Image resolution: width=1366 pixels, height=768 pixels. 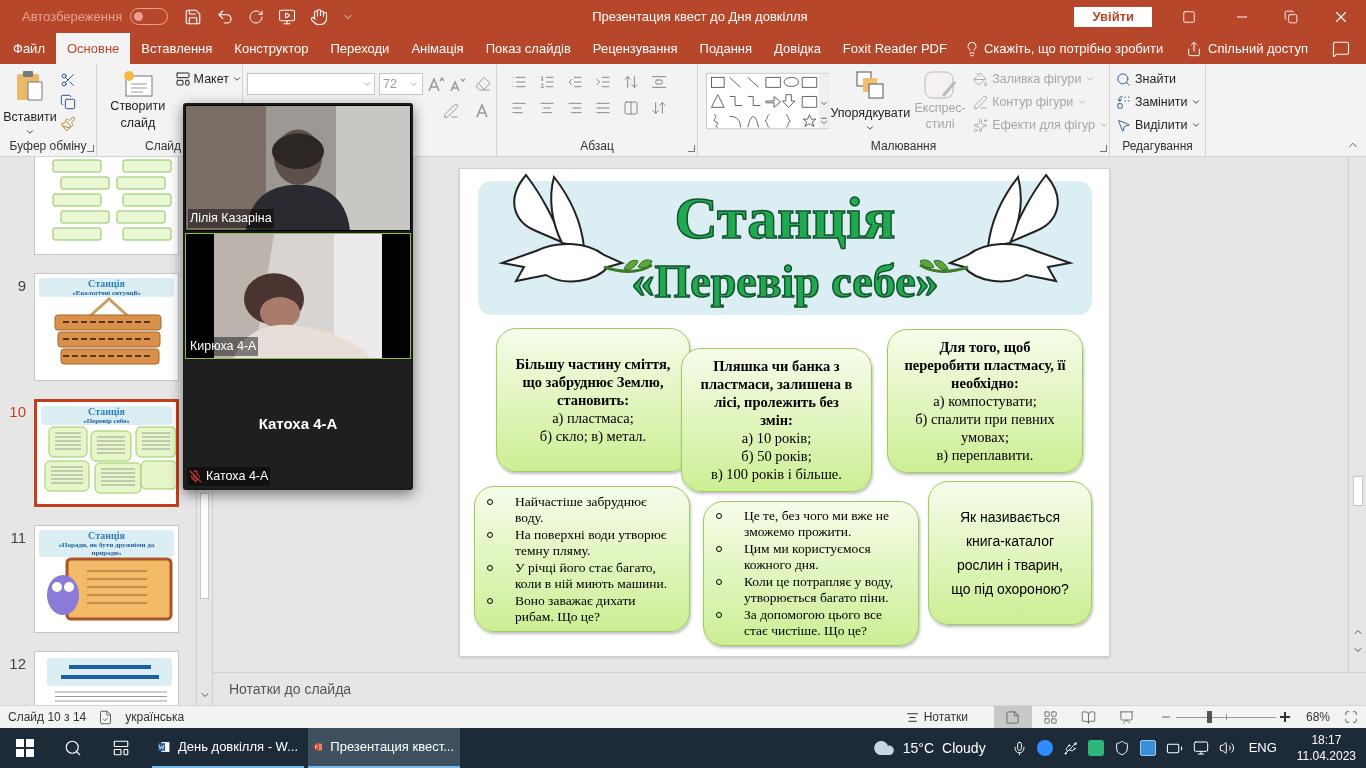 I want to click on usb-icon, so click(x=1070, y=748).